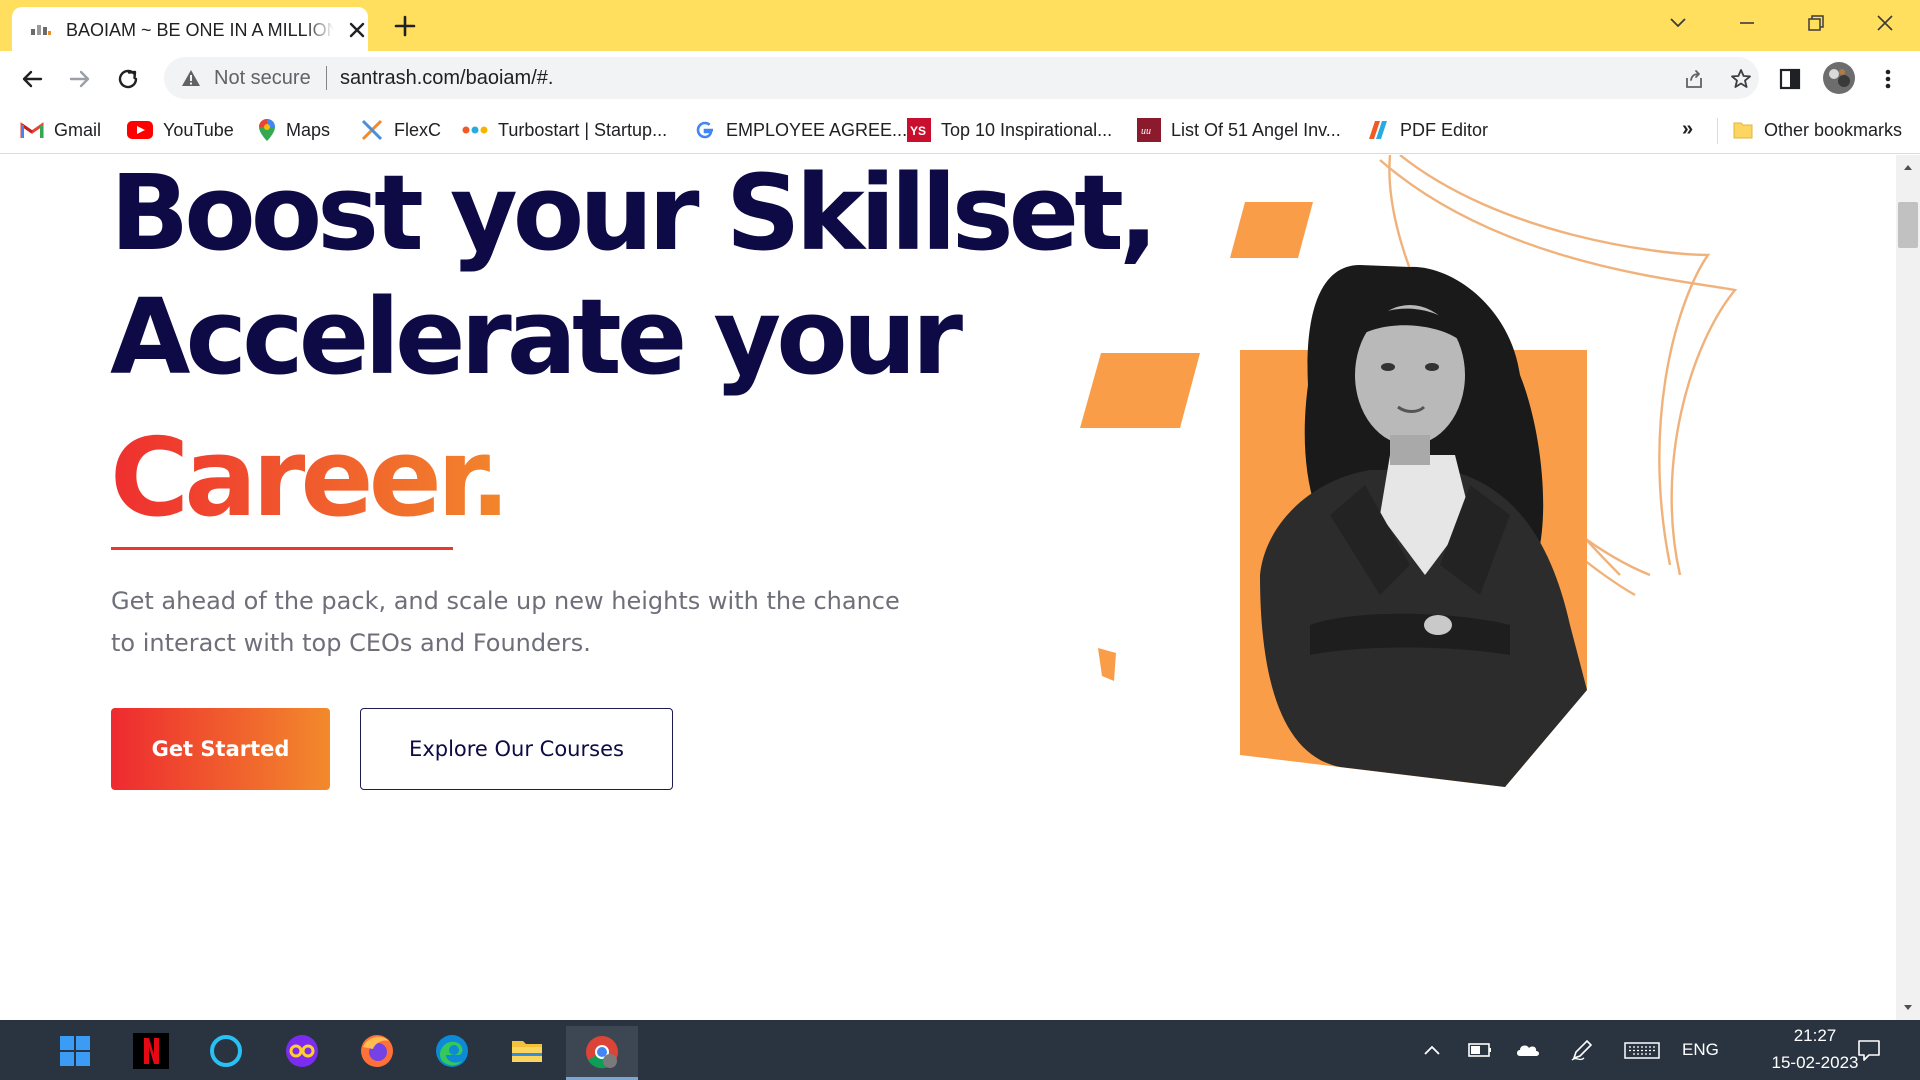 The image size is (1920, 1080). I want to click on restore-icon, so click(1816, 23).